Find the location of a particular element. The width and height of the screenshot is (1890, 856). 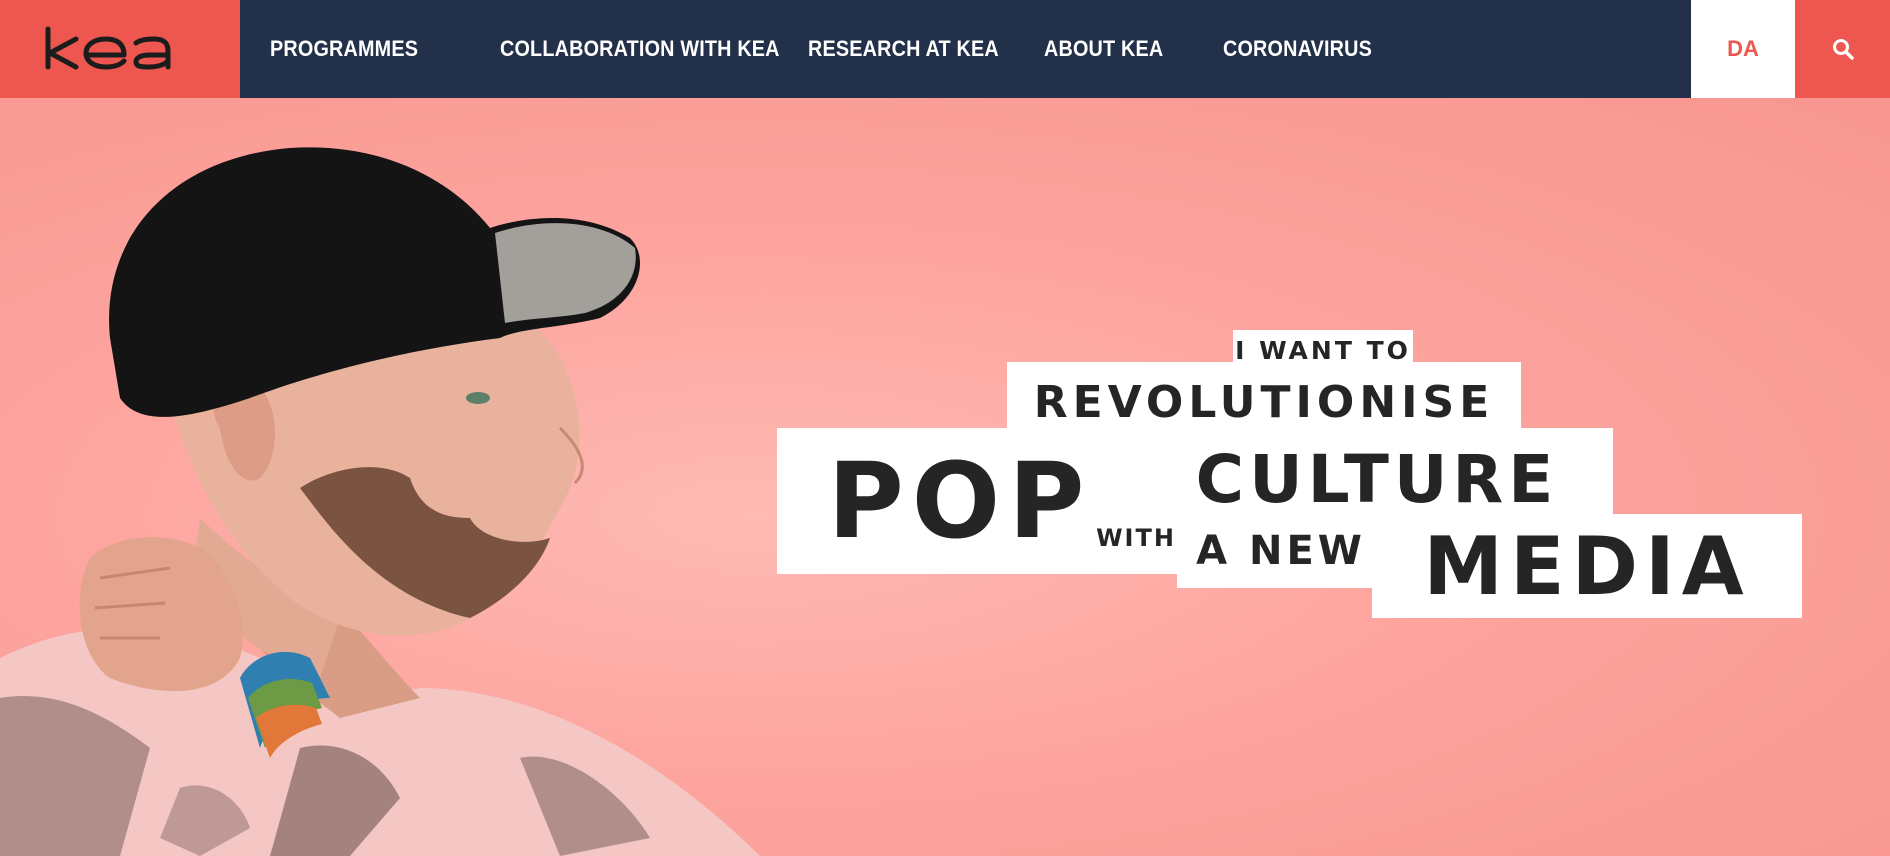

nav-item-coronavirus: CORONAVIRUS is located at coordinates (1297, 49).